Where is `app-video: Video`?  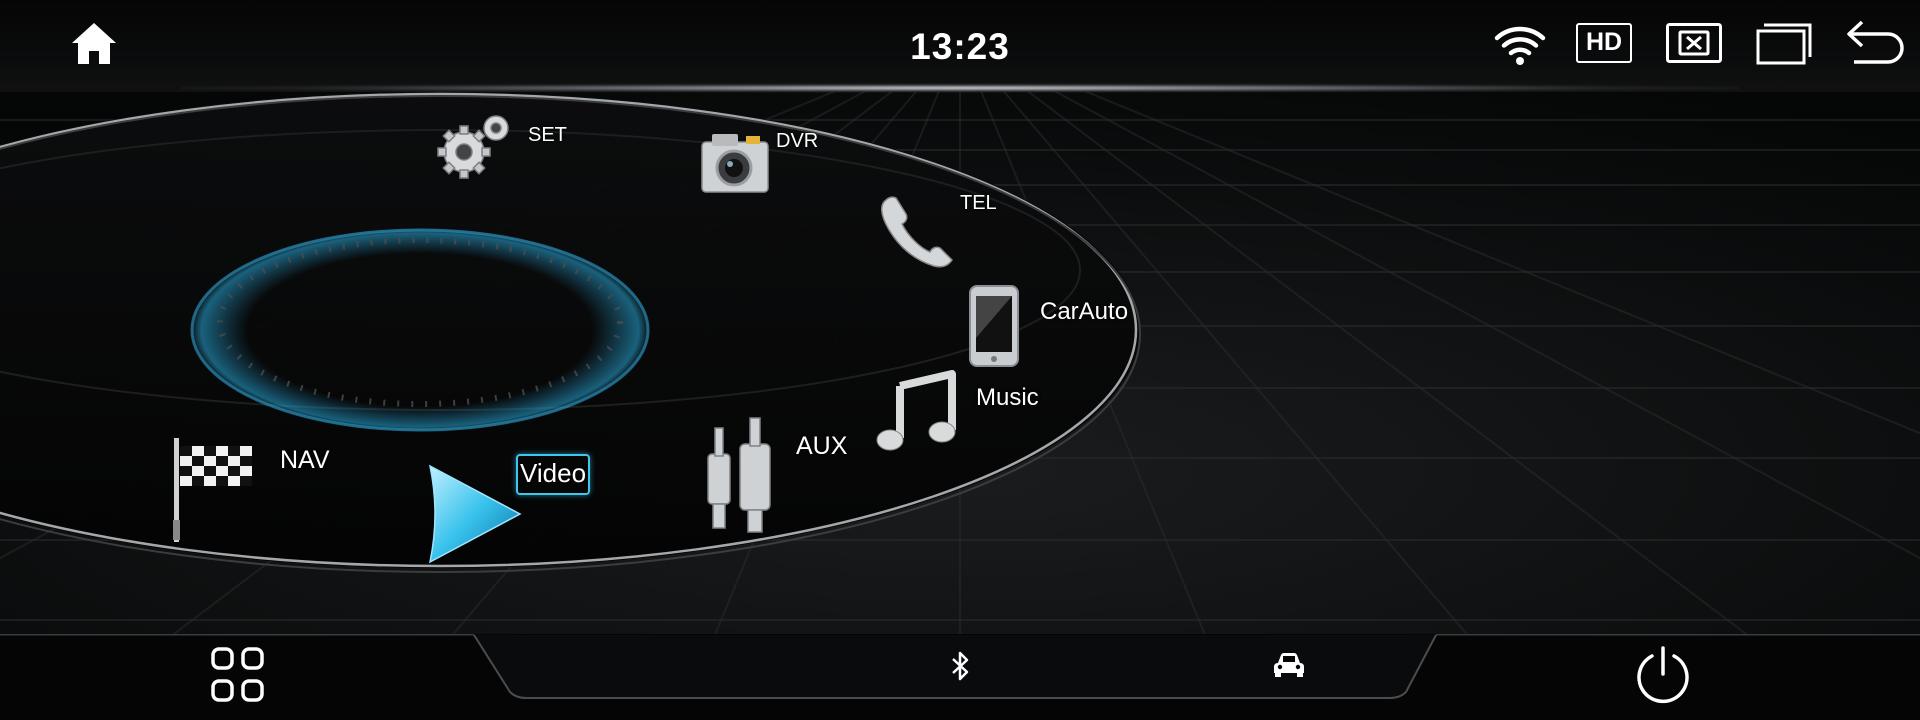 app-video: Video is located at coordinates (509, 508).